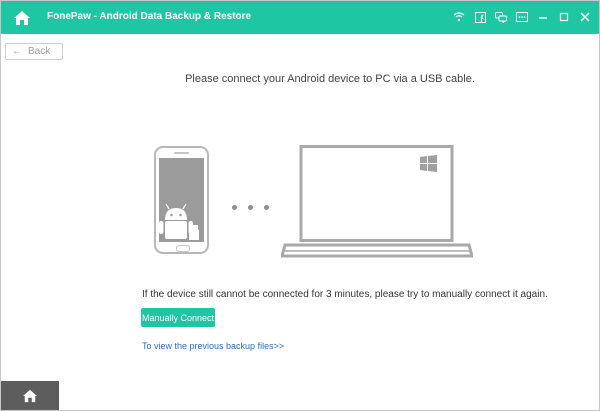 Image resolution: width=600 pixels, height=411 pixels. I want to click on android-phone-illustration, so click(181, 200).